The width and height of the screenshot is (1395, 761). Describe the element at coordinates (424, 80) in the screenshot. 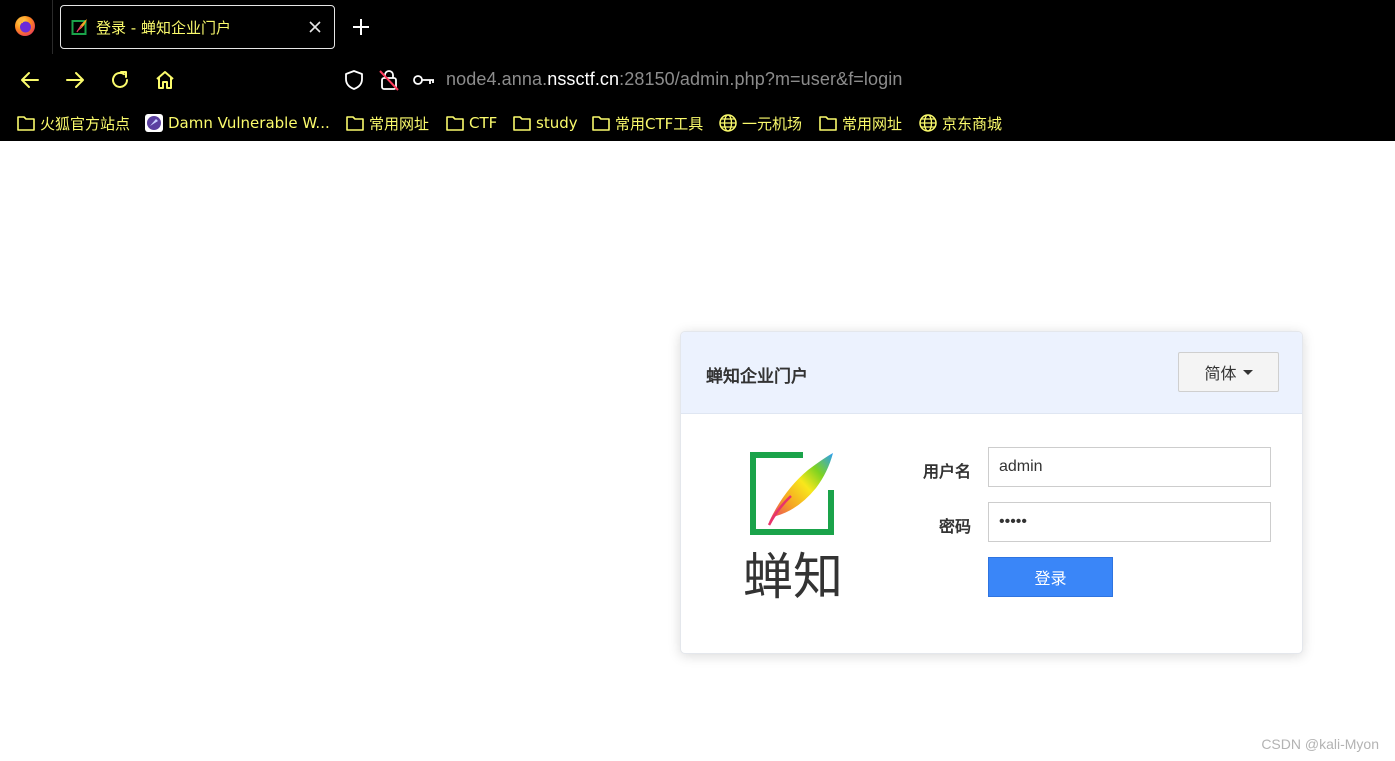

I see `key-icon` at that location.